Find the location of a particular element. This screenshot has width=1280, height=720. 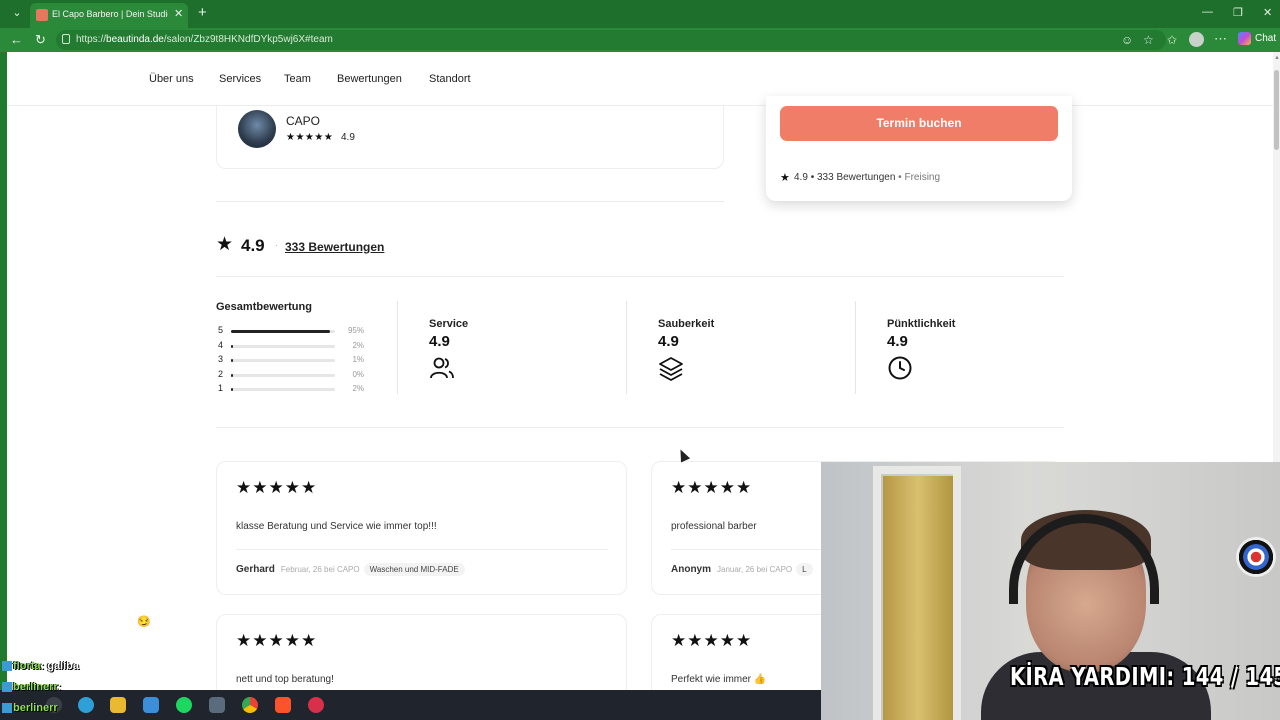

book-appointment-button: Termin buchen is located at coordinates (919, 123).